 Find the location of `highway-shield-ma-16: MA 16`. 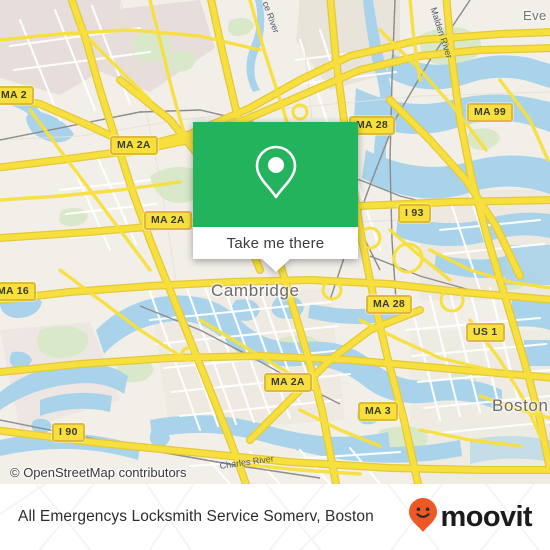

highway-shield-ma-16: MA 16 is located at coordinates (18, 291).